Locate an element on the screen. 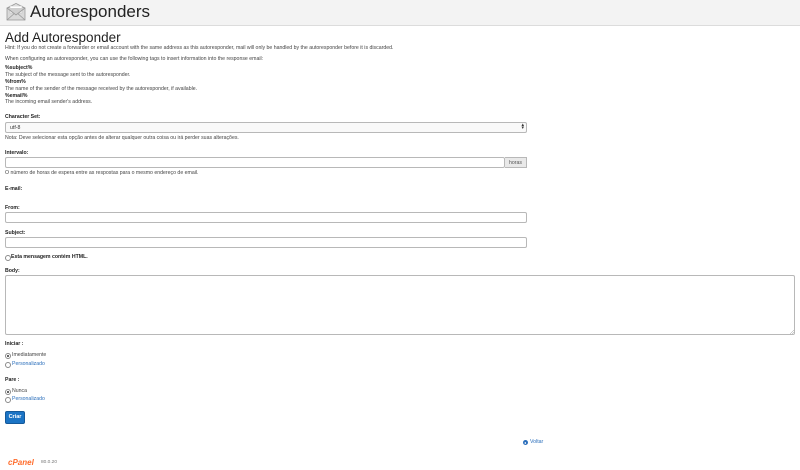  page-title: Add Autoresponder is located at coordinates (63, 37).